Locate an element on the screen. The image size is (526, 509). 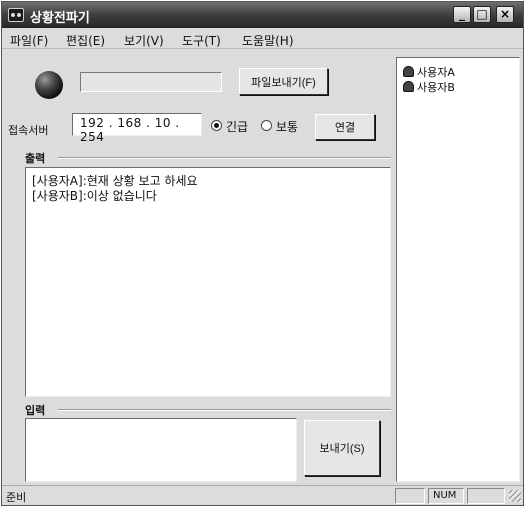
window-title: 상황전파기 is located at coordinates (60, 18).